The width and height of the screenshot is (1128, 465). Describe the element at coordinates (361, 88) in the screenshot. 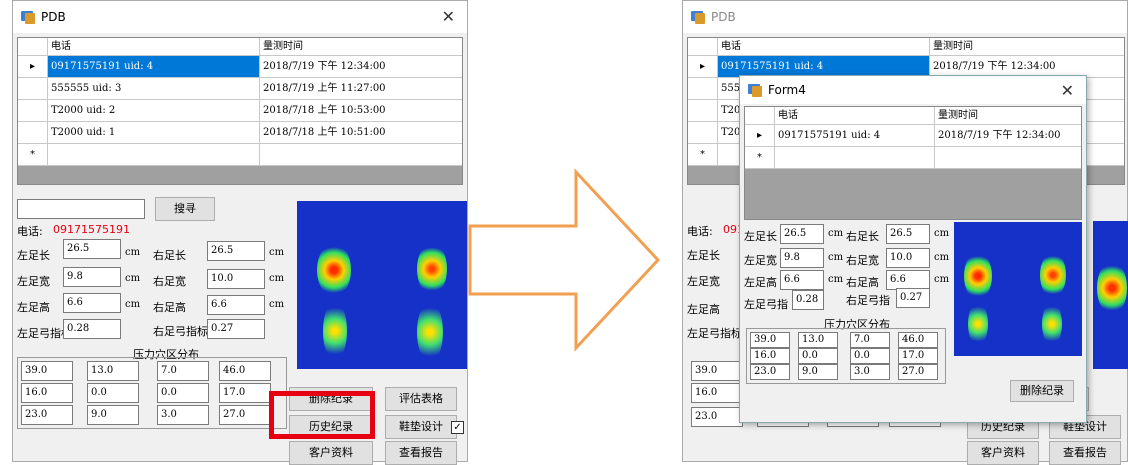

I see `cell-time: 2018/7/19 上午 11:27:00` at that location.